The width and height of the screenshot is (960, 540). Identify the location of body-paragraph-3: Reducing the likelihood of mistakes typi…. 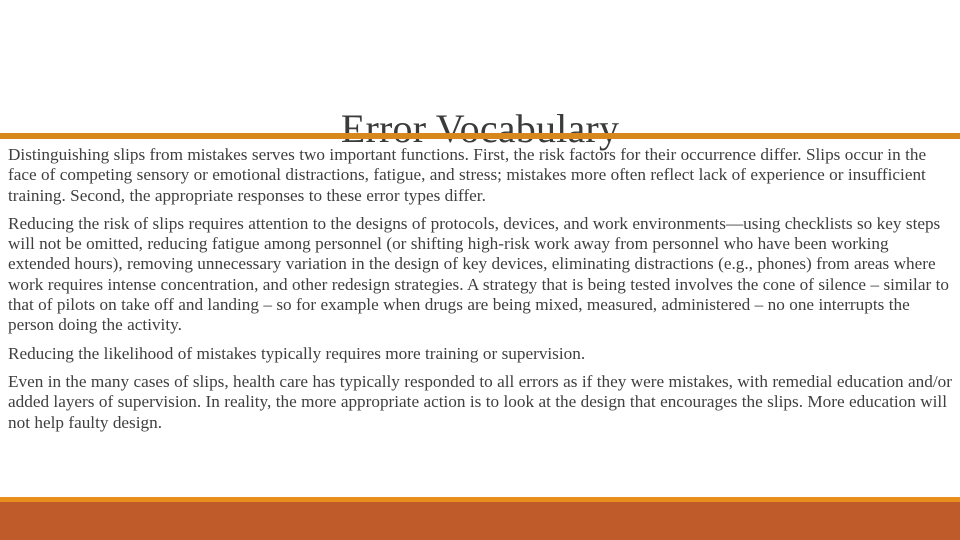
(297, 353).